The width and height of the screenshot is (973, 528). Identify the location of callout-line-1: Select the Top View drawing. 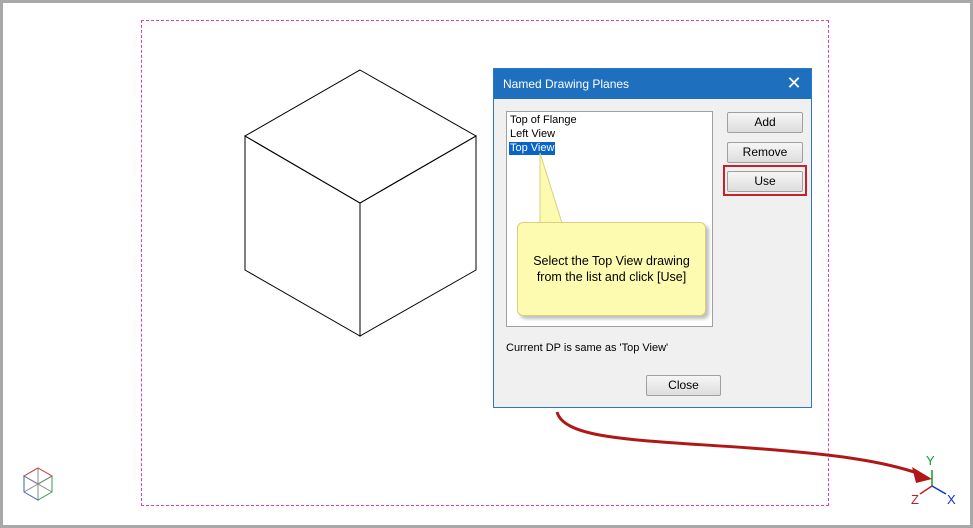
(611, 261).